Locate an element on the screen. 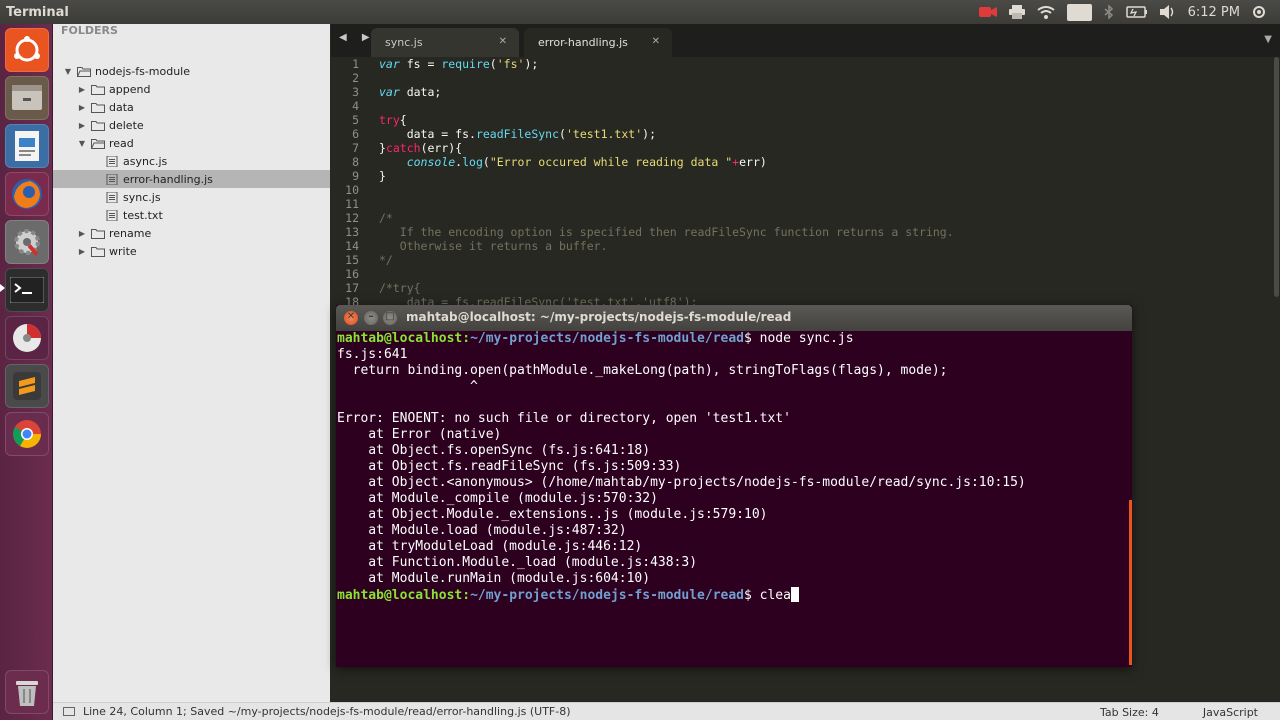  code-token: log is located at coordinates (472, 162).